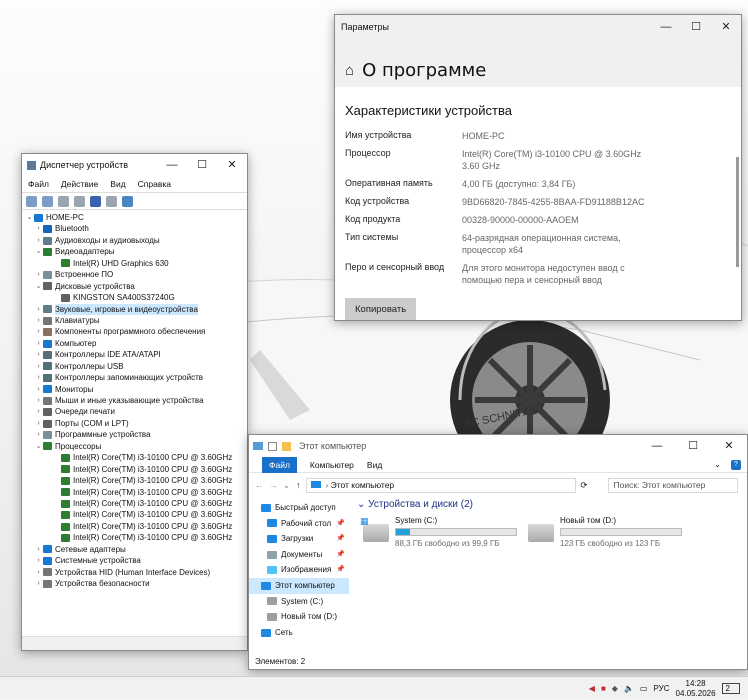 This screenshot has height=700, width=748. Describe the element at coordinates (136, 423) in the screenshot. I see `tree-node: › Порты (COM и LPT)` at that location.